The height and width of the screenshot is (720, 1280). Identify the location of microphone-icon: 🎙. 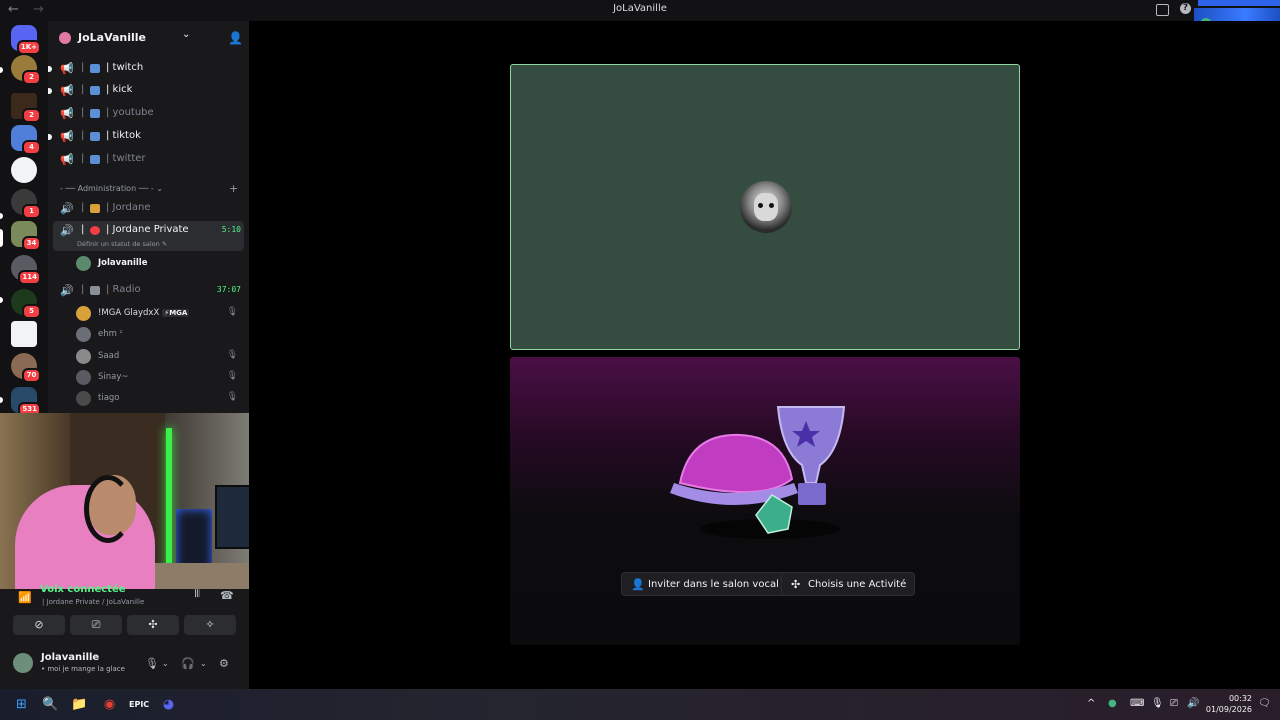
(152, 663).